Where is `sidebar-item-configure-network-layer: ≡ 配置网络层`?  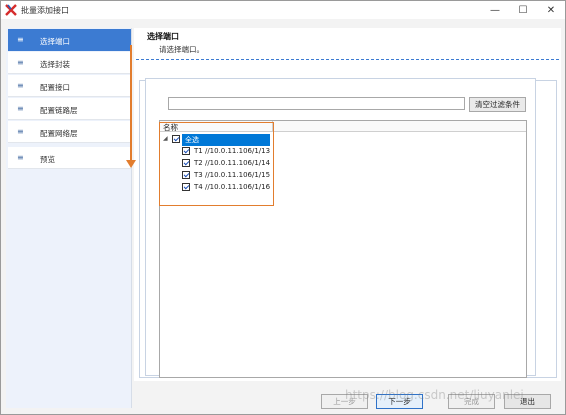
sidebar-item-configure-network-layer: ≡ 配置网络层 is located at coordinates (69, 132).